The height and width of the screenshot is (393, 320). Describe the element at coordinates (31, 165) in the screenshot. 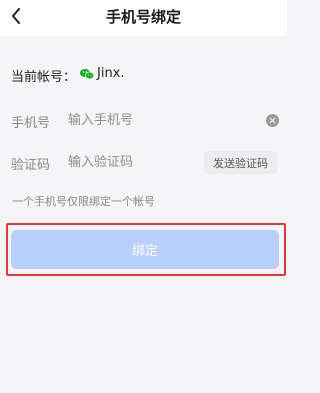

I see `code-label: 验证码` at that location.